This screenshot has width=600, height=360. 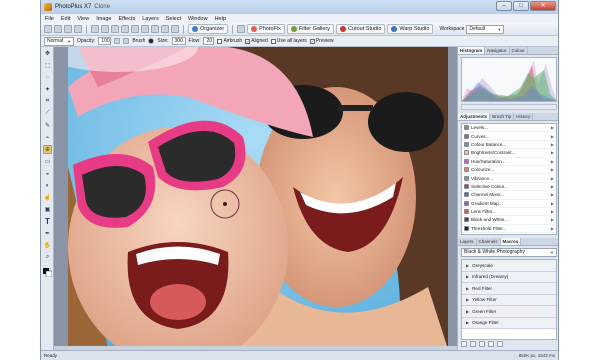 What do you see at coordinates (58, 29) in the screenshot?
I see `open-file-icon` at bounding box center [58, 29].